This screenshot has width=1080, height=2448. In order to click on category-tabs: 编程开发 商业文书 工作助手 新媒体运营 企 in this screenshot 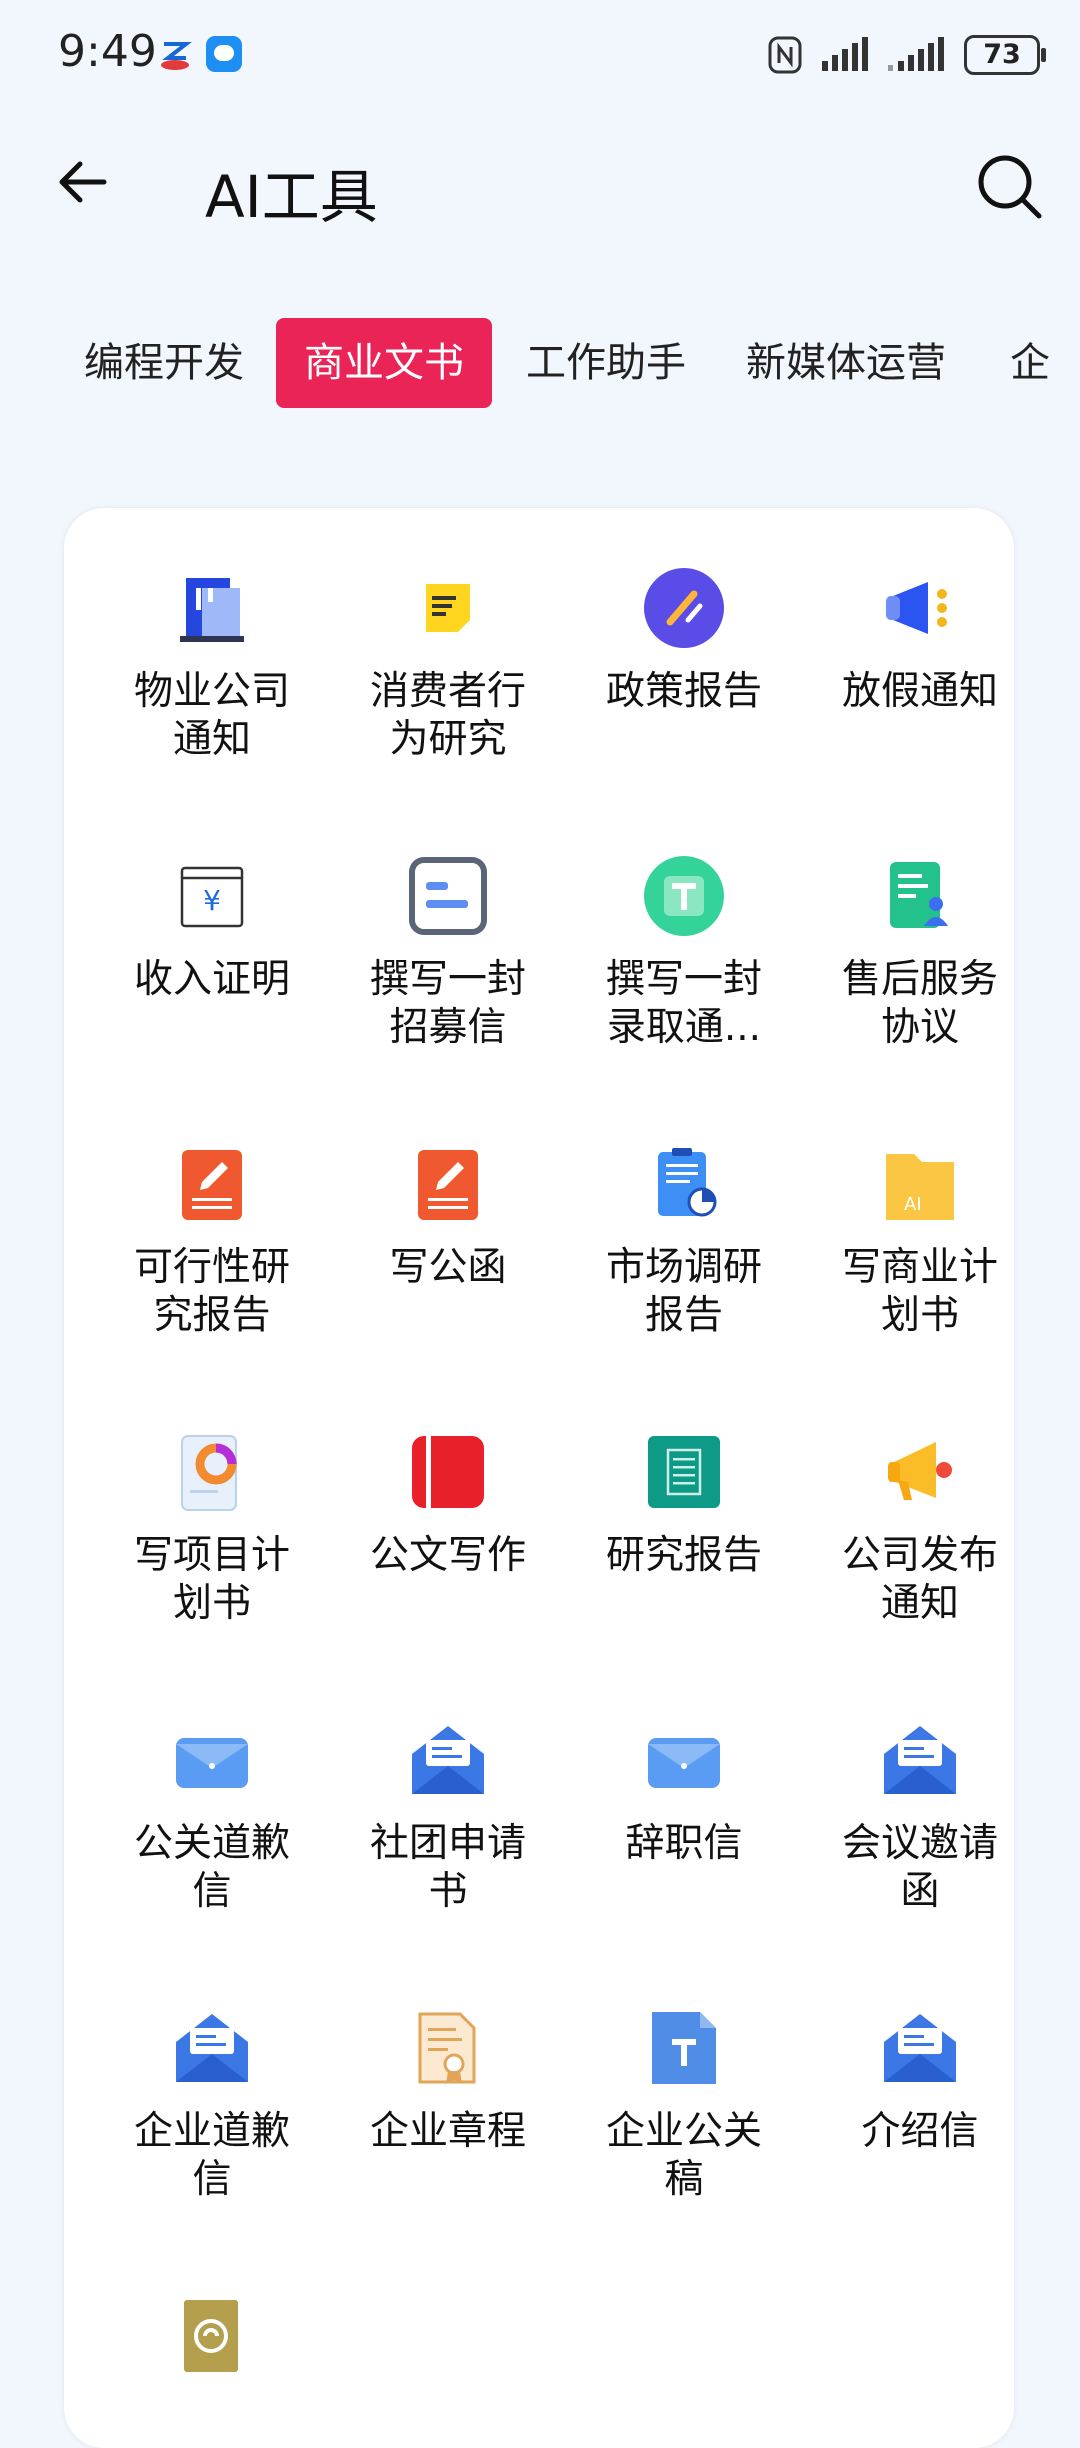, I will do `click(540, 365)`.